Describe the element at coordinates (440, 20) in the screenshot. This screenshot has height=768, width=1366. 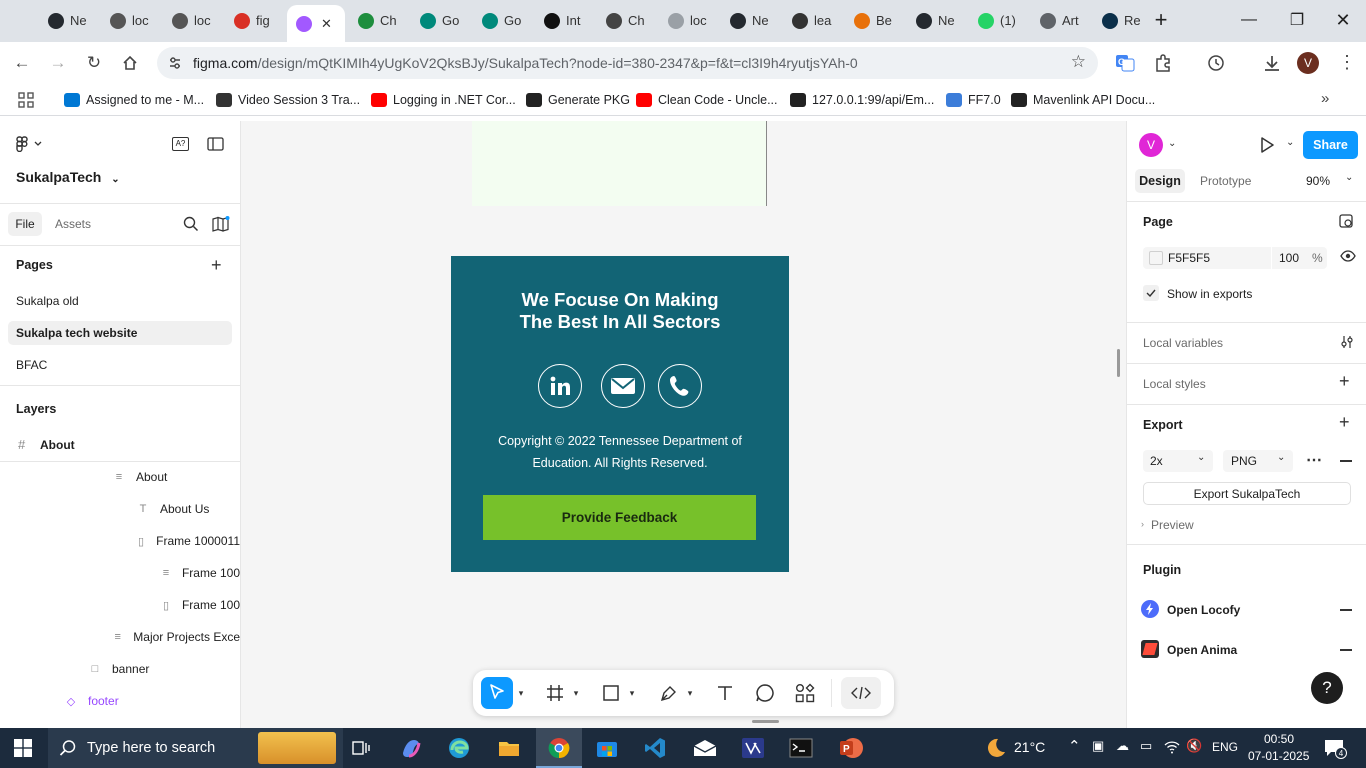
I see `browser-tab: Go` at that location.